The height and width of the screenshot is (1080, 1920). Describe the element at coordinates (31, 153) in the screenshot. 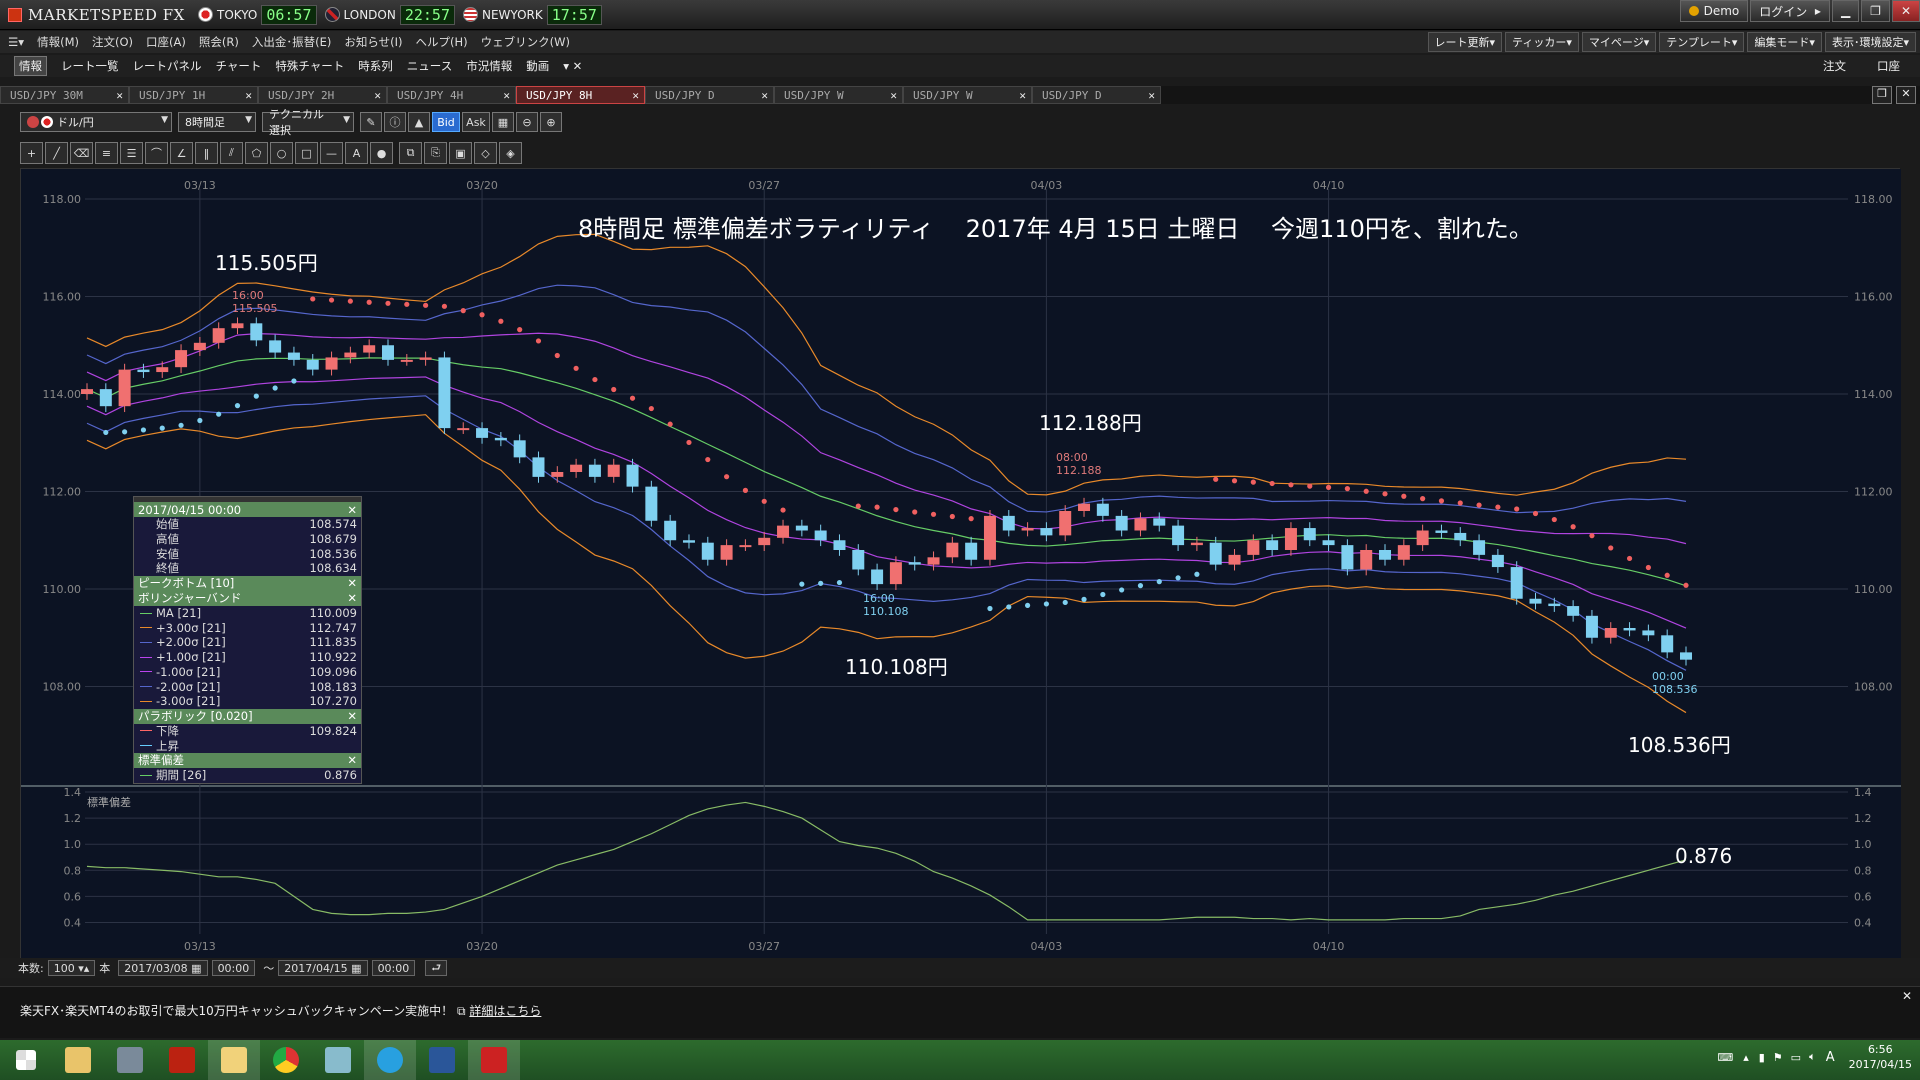

I see `crosshair-icon: +` at that location.